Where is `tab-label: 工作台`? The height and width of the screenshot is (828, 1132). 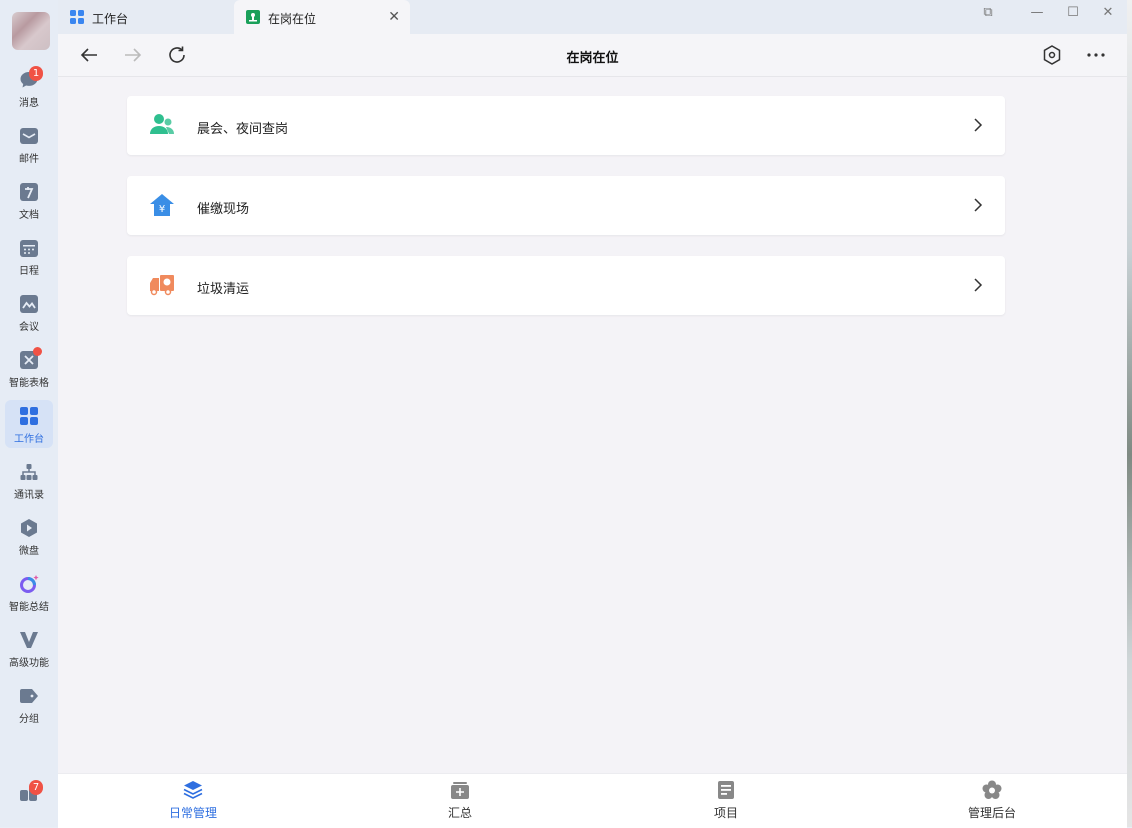 tab-label: 工作台 is located at coordinates (110, 19).